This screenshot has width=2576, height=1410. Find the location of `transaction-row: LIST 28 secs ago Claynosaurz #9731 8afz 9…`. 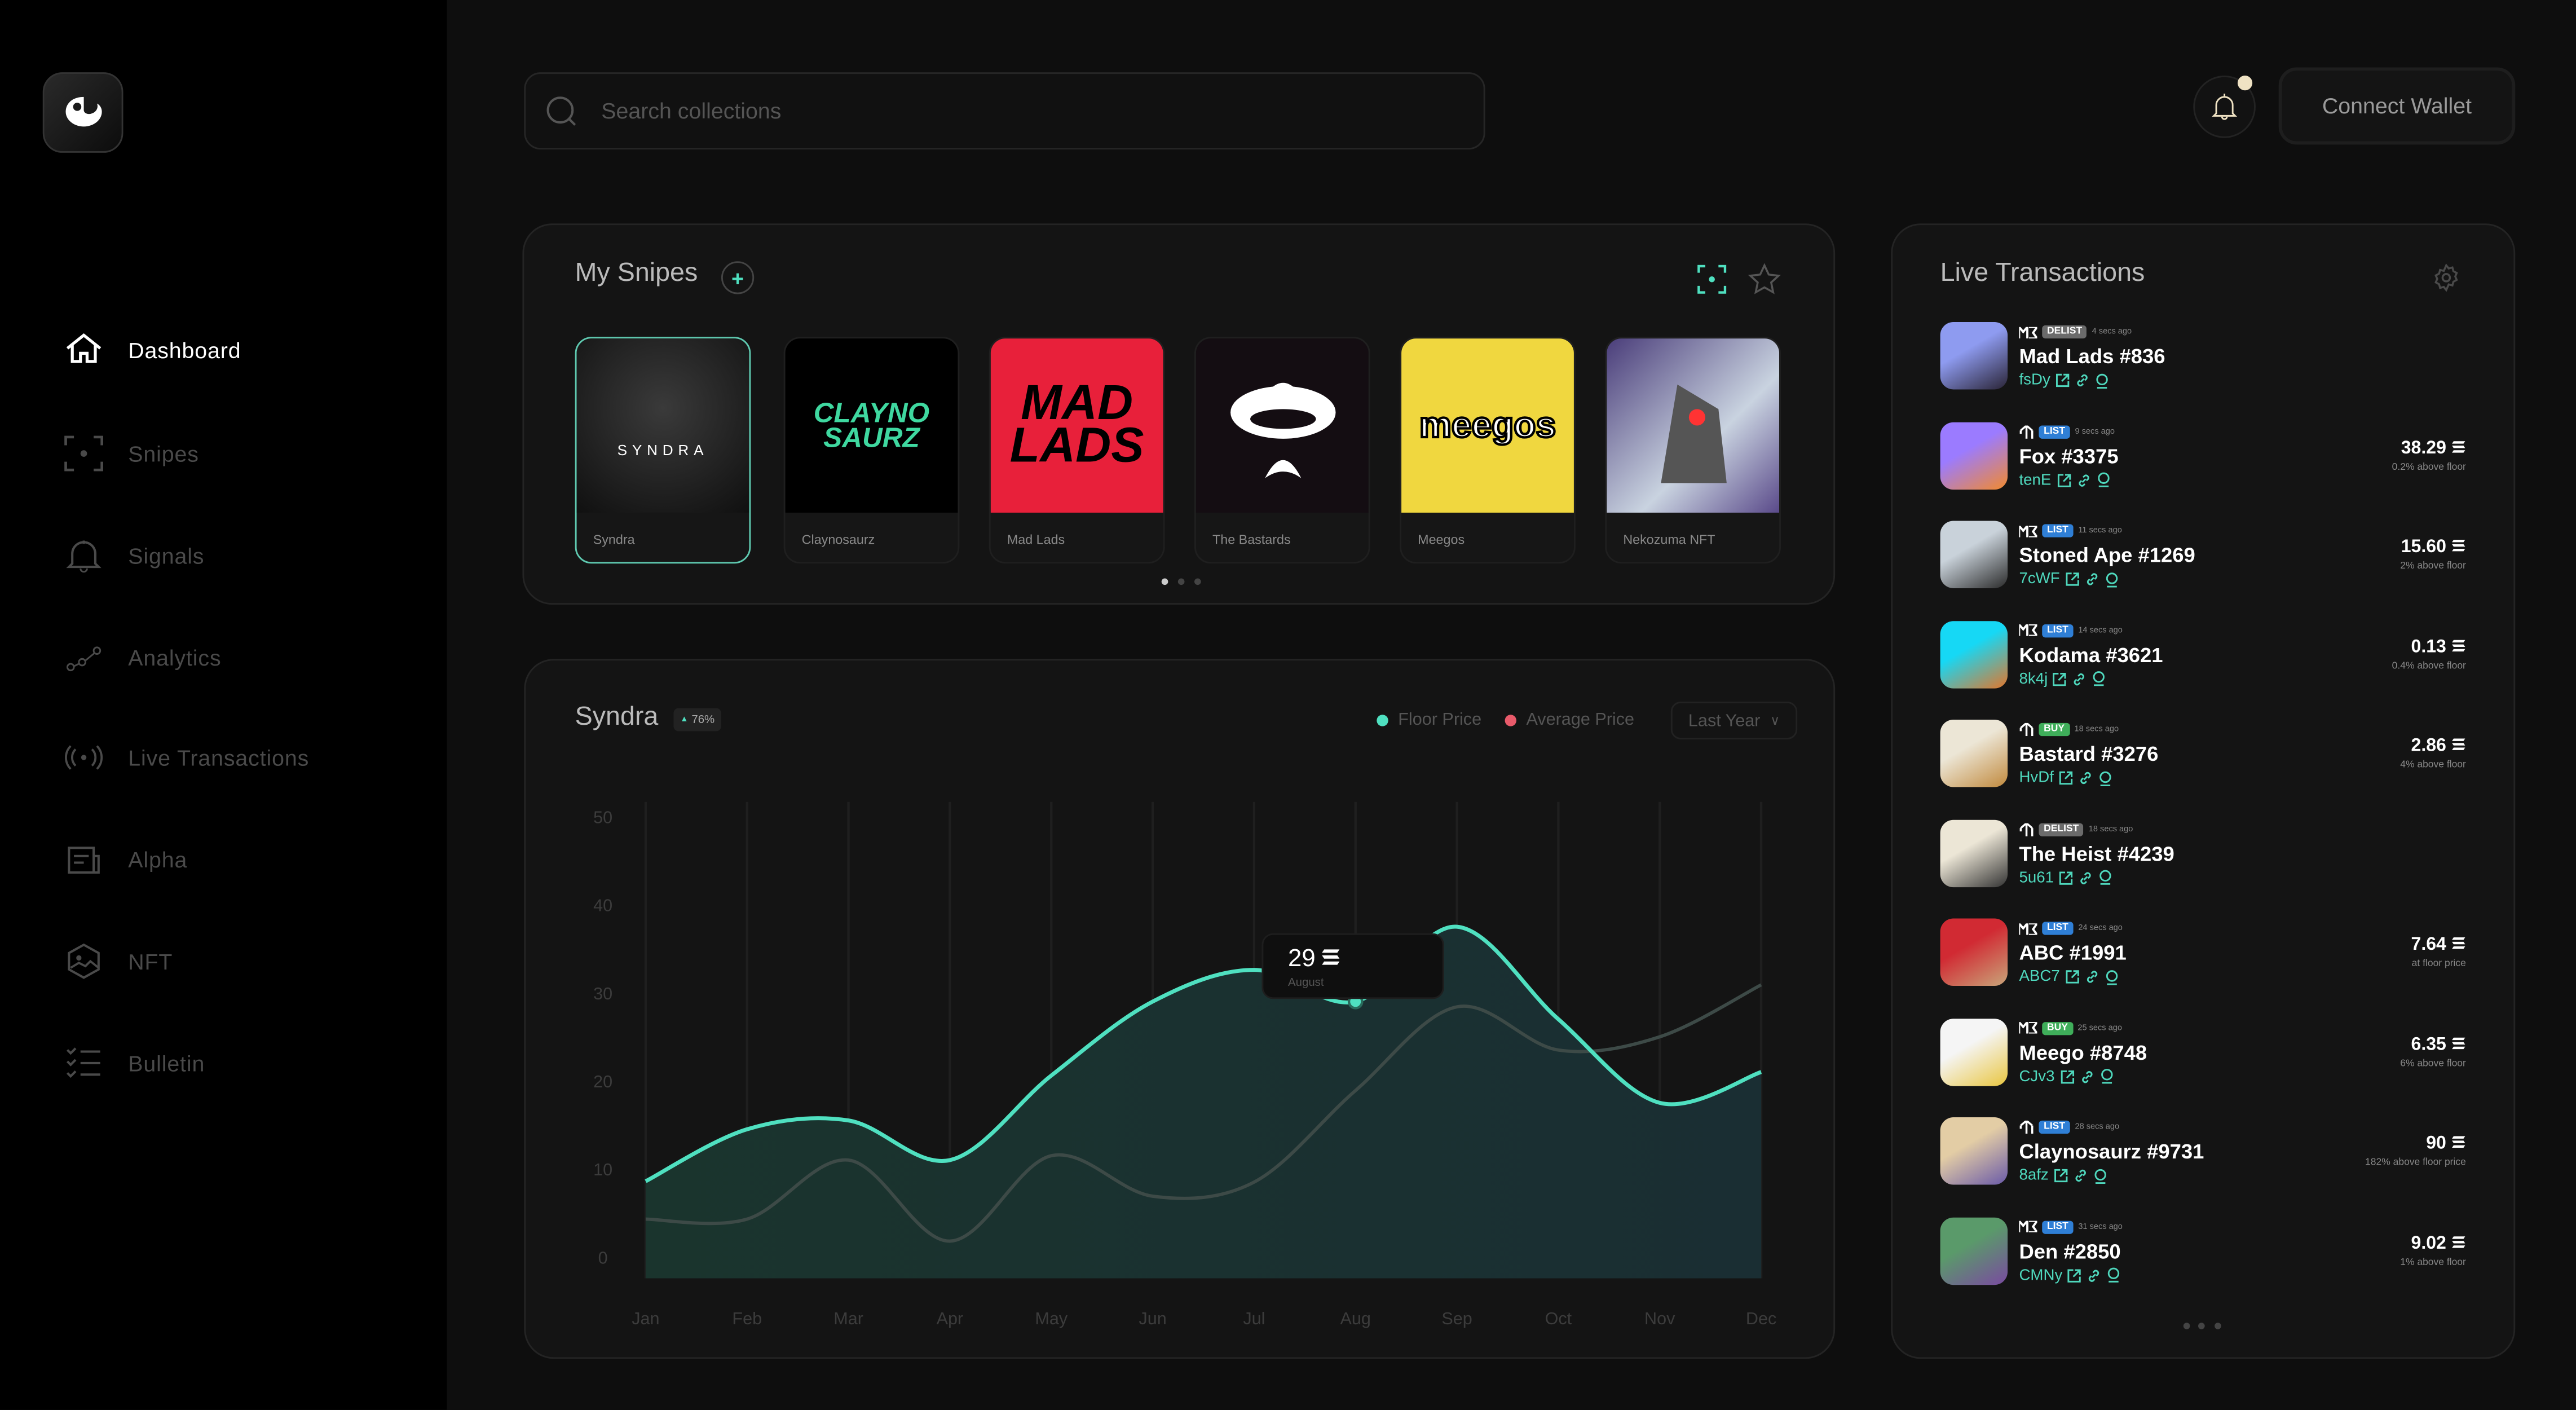

transaction-row: LIST 28 secs ago Claynosaurz #9731 8afz 9… is located at coordinates (2203, 1153).